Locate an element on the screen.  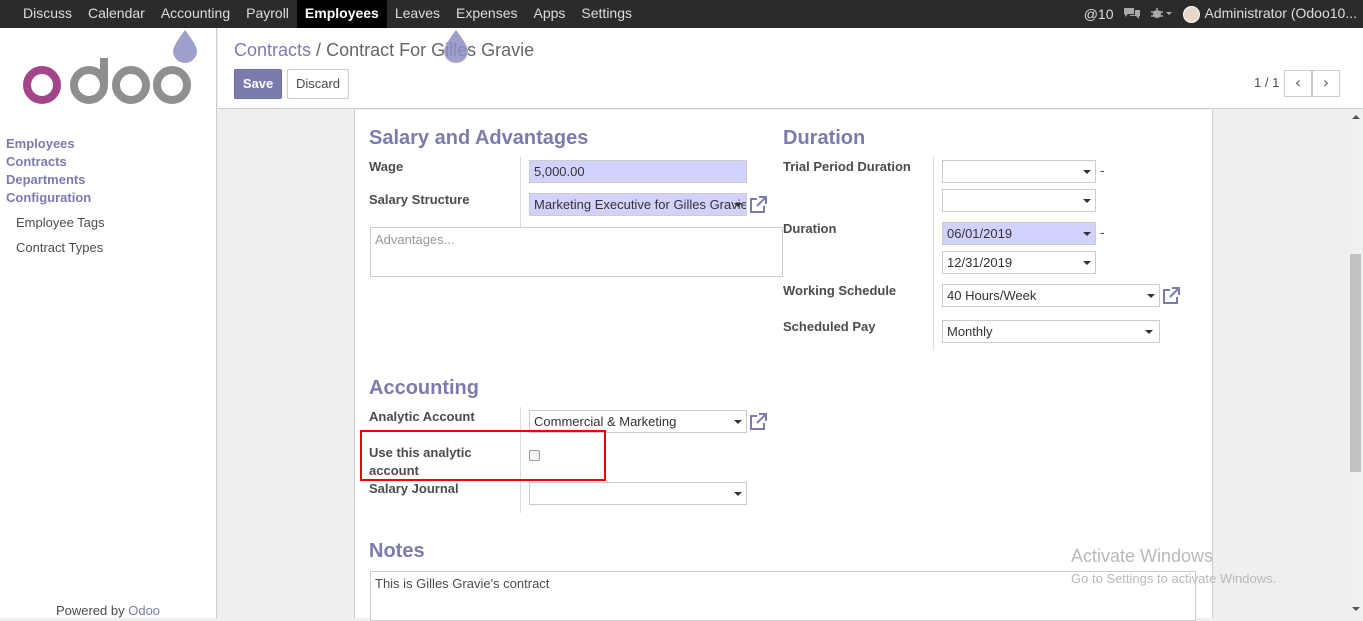
working-schedule-value: 40 Hours/Week is located at coordinates (992, 295).